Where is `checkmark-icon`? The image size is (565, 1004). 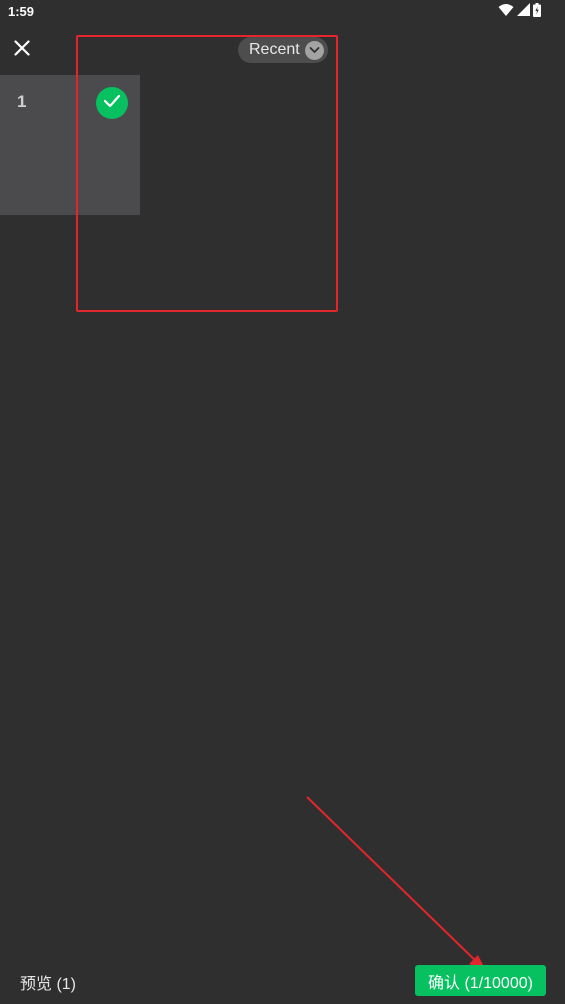 checkmark-icon is located at coordinates (112, 103).